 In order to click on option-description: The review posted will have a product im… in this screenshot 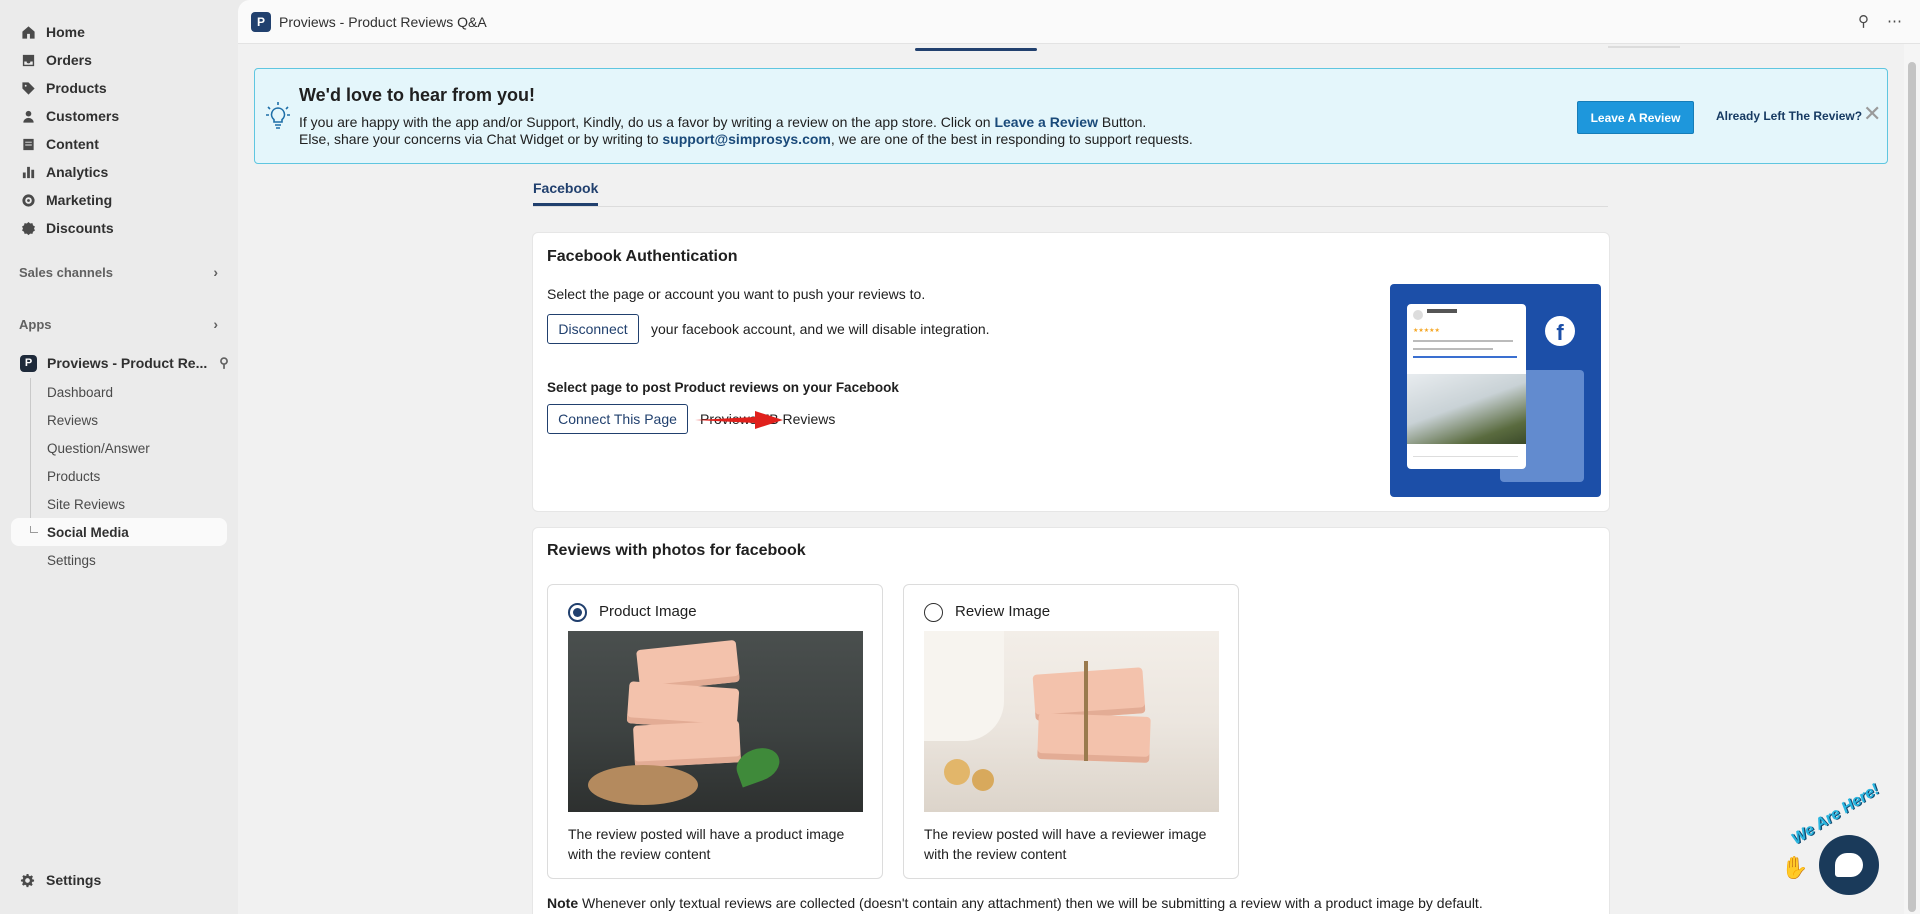, I will do `click(706, 844)`.